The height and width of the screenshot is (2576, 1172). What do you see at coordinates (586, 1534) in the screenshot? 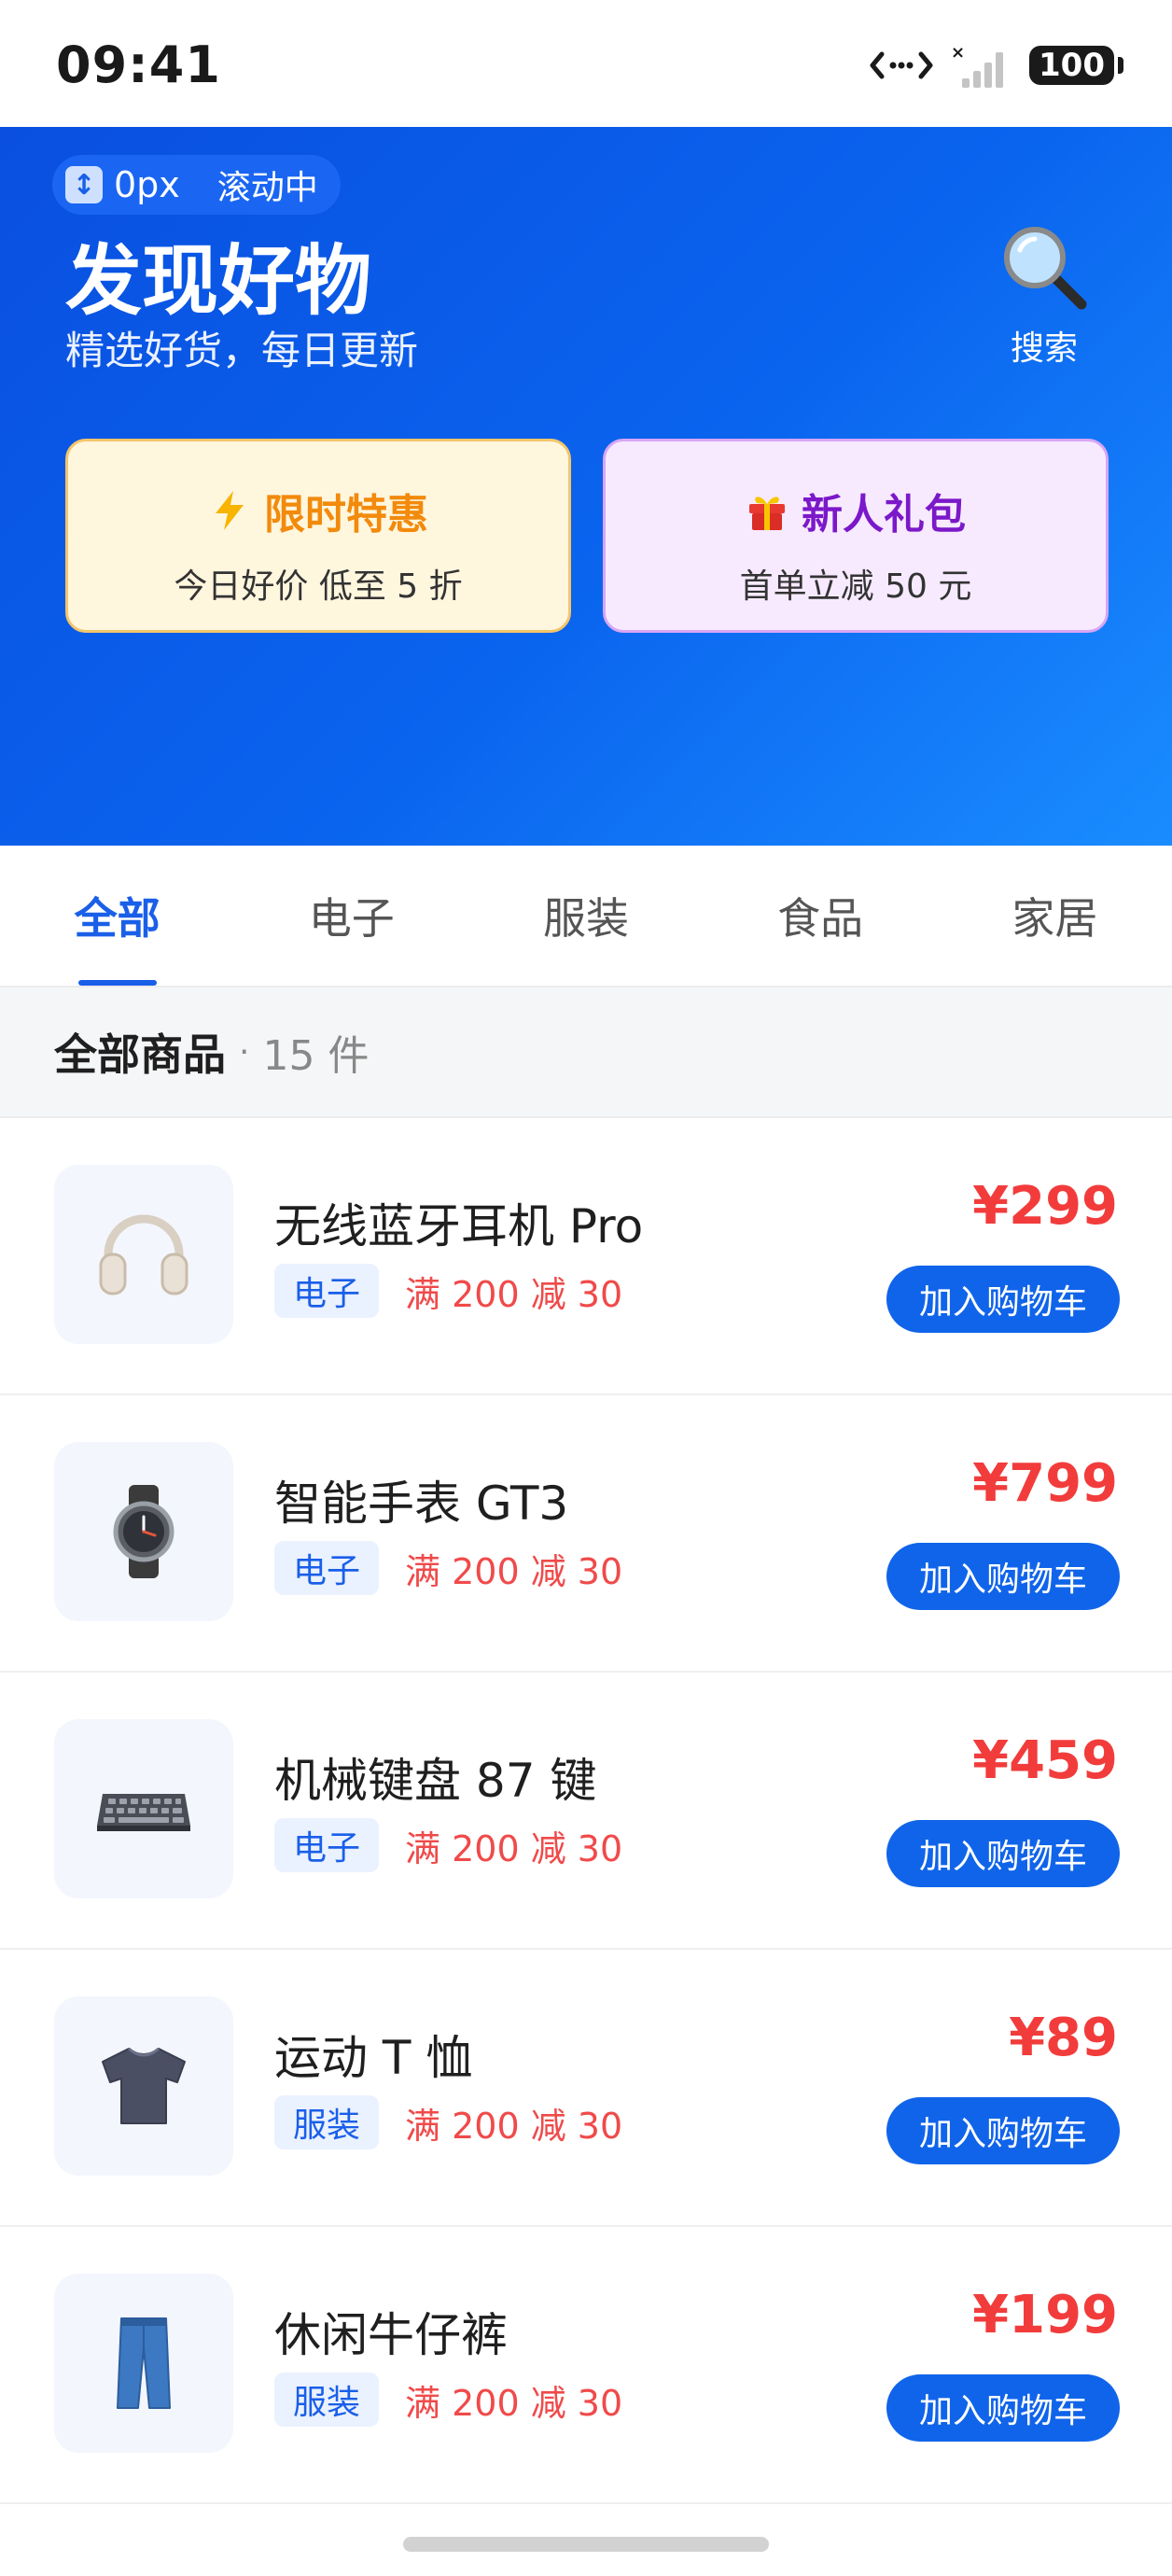
I see `product-item: 智能手表 GT3 电子 满 200 减 30 ¥799 加入购物车` at bounding box center [586, 1534].